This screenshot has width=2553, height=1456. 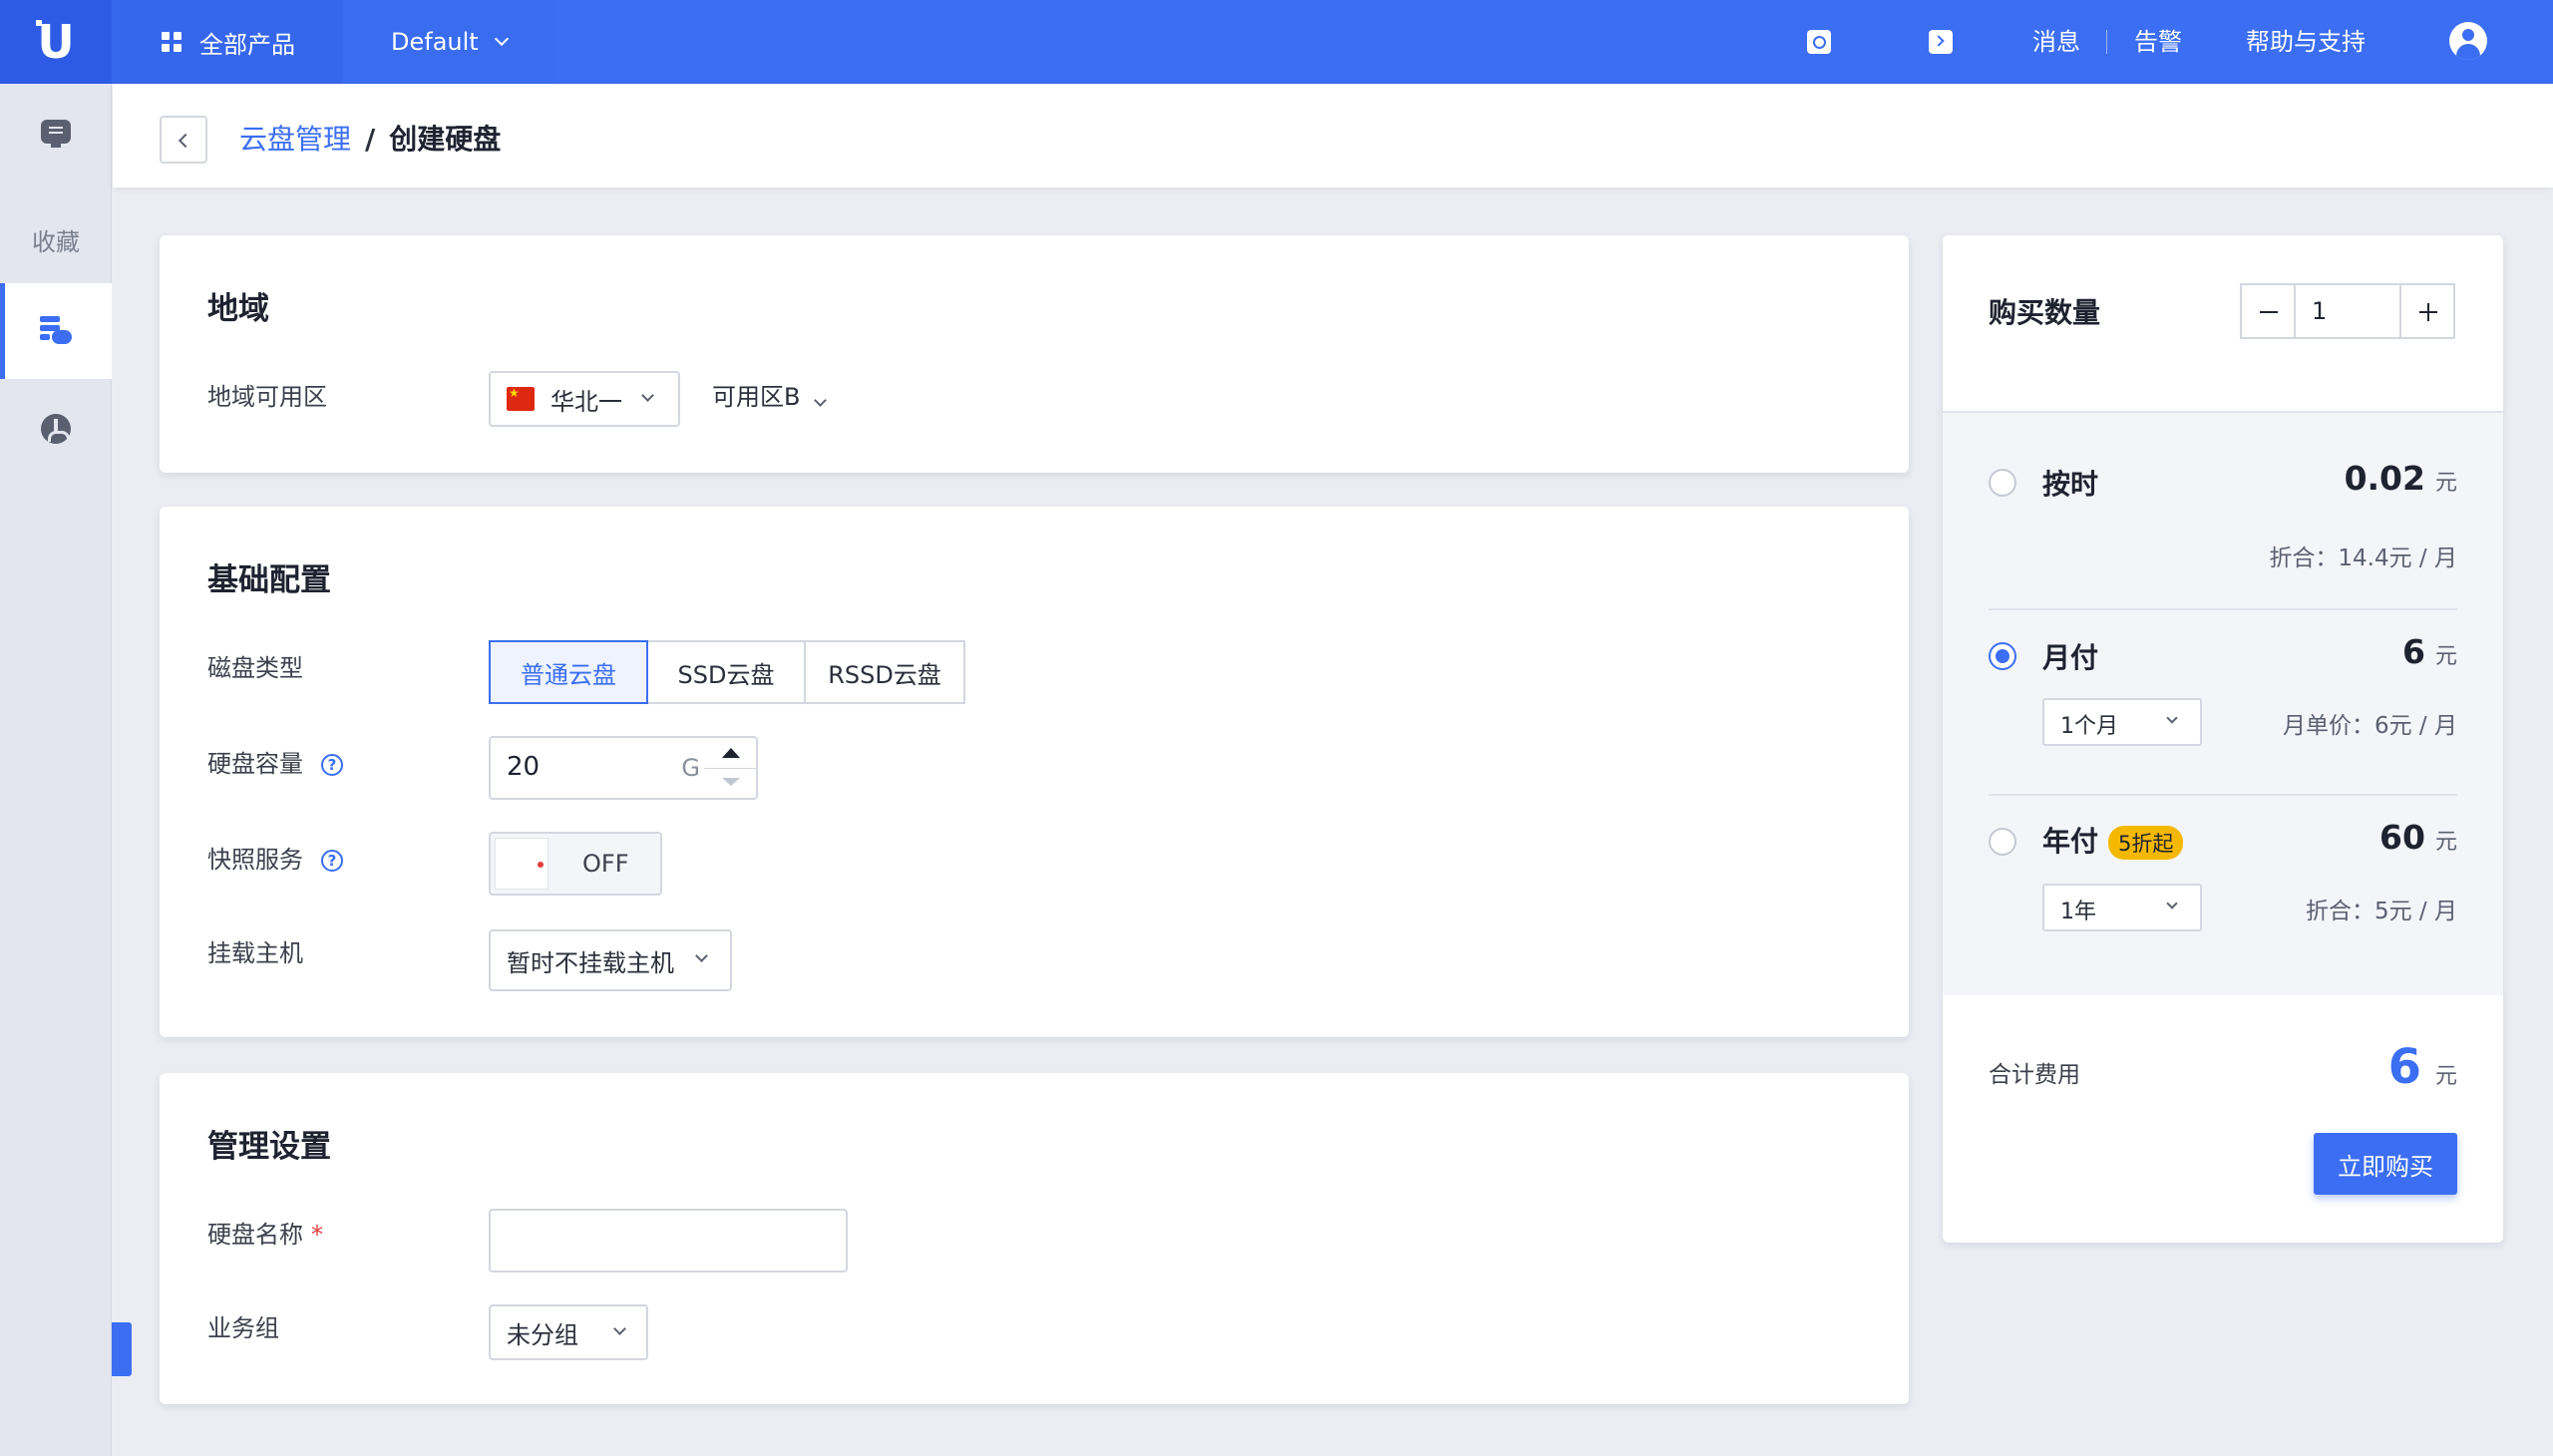 What do you see at coordinates (2268, 311) in the screenshot?
I see `decrease-button` at bounding box center [2268, 311].